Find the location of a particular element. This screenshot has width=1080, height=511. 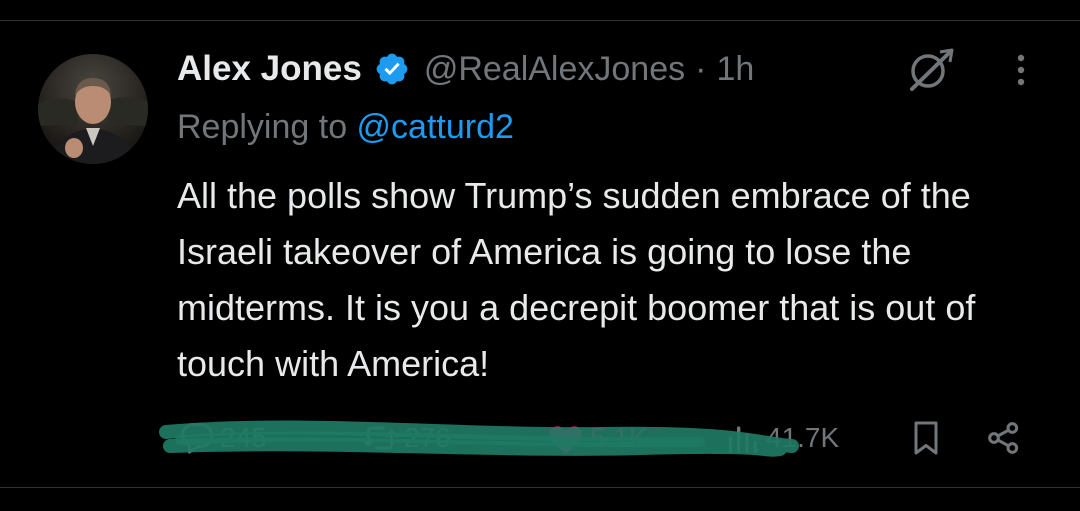

views-button: 41.7K is located at coordinates (780, 438).